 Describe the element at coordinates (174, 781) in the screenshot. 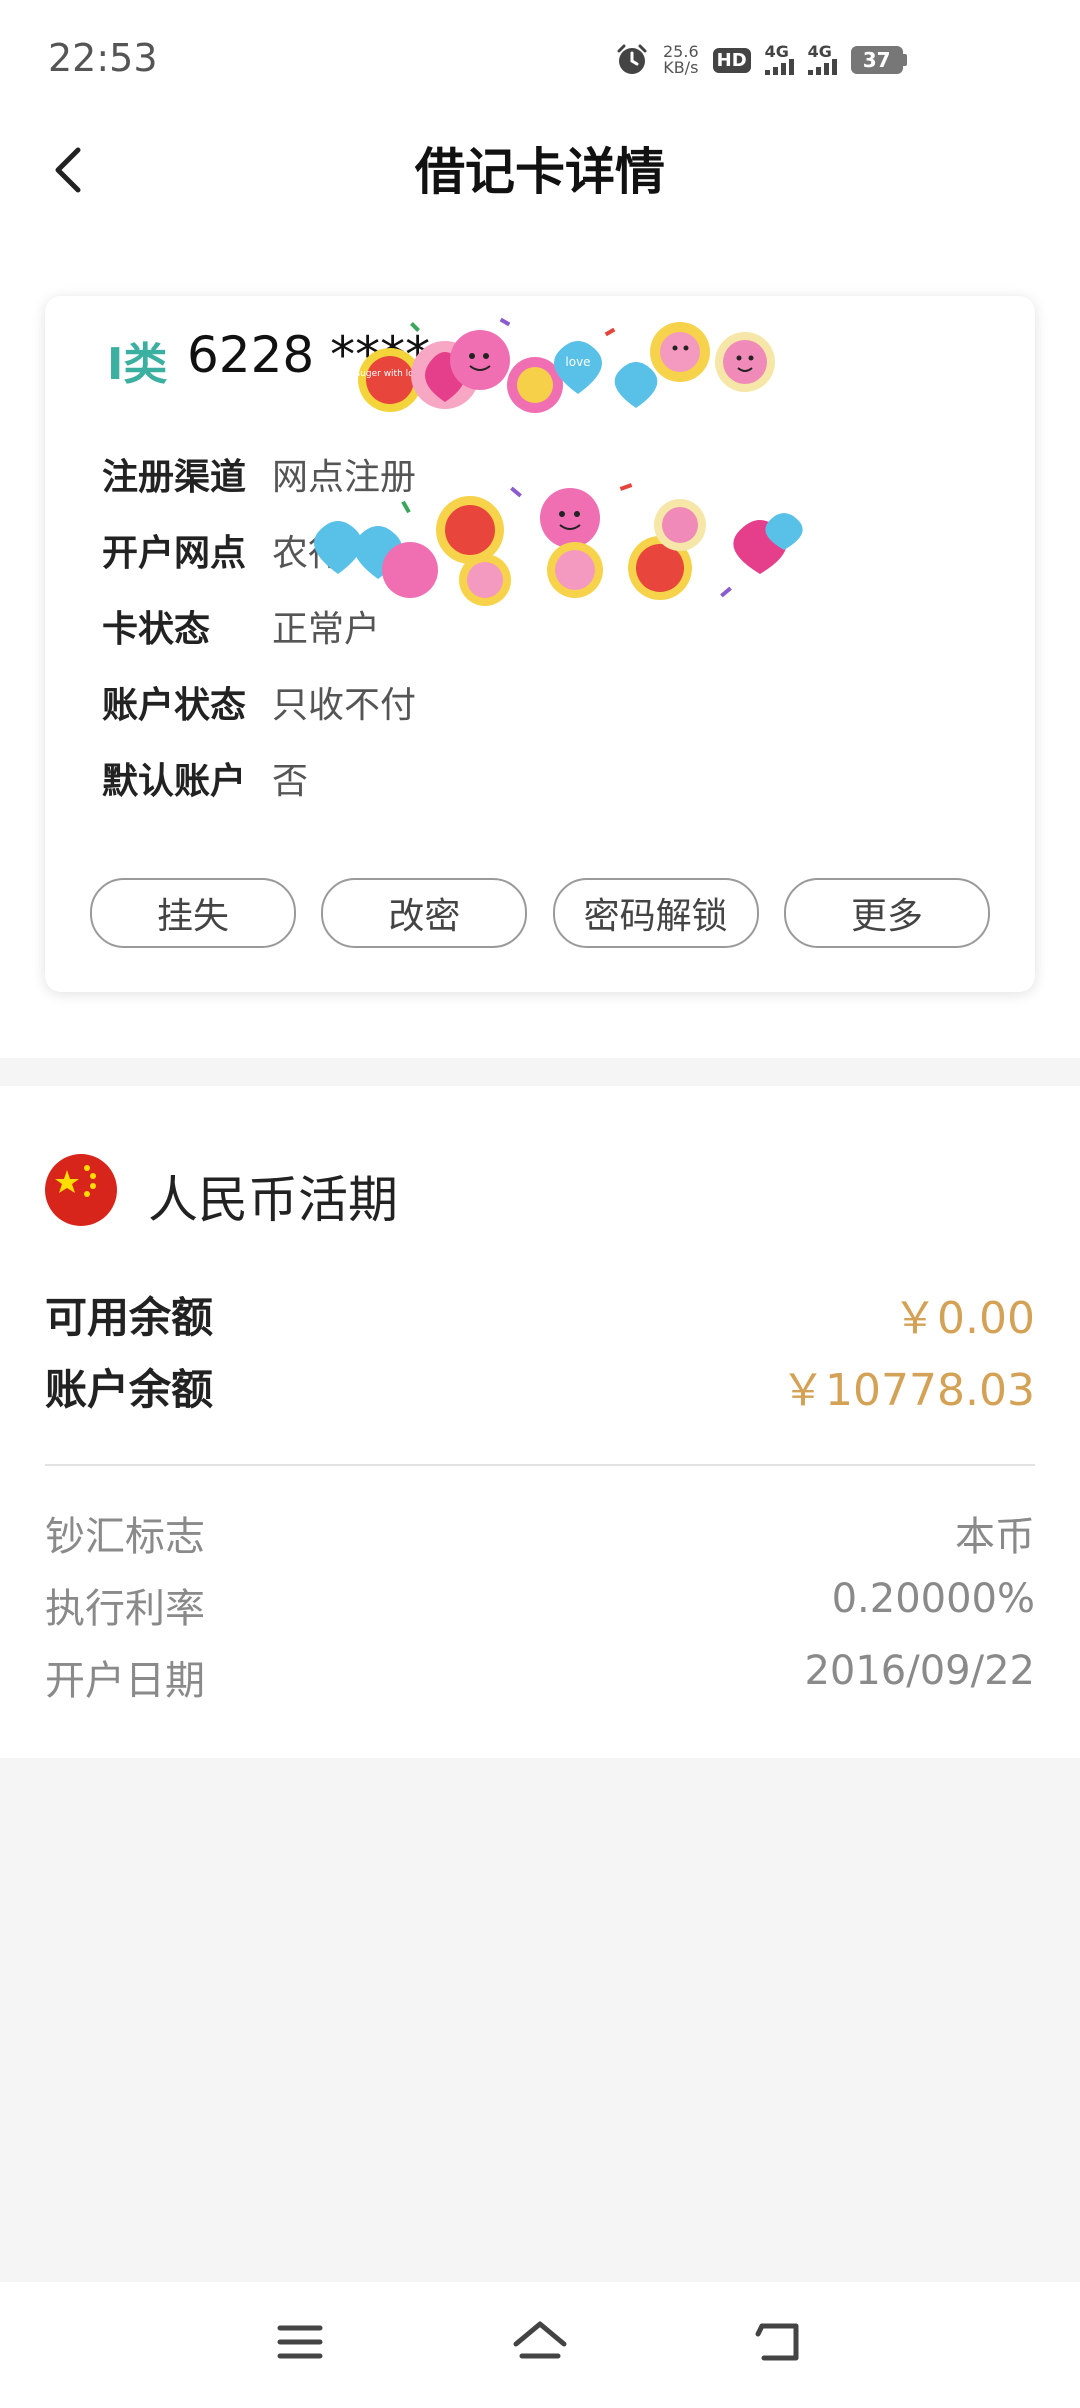

I see `row-label: 默认账户` at that location.